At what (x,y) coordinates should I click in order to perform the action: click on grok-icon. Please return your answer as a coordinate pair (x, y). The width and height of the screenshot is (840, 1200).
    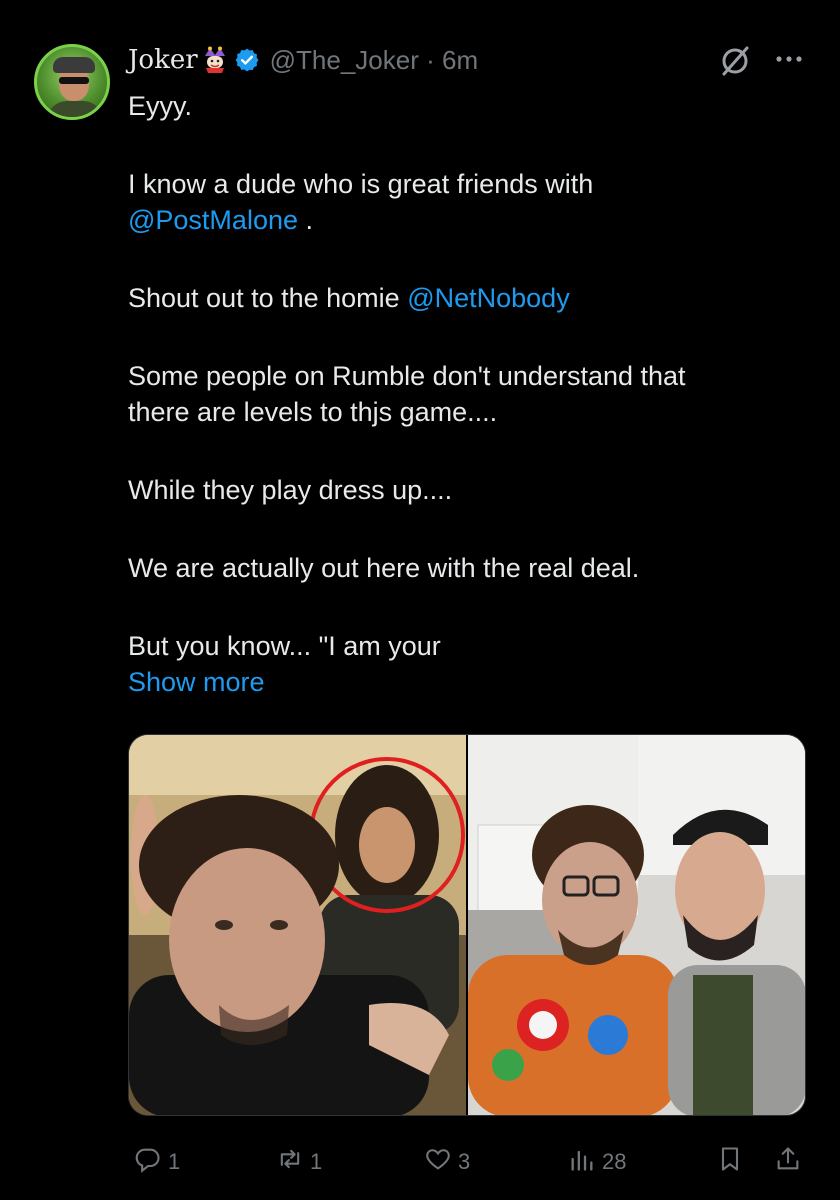
    Looking at the image, I should click on (735, 61).